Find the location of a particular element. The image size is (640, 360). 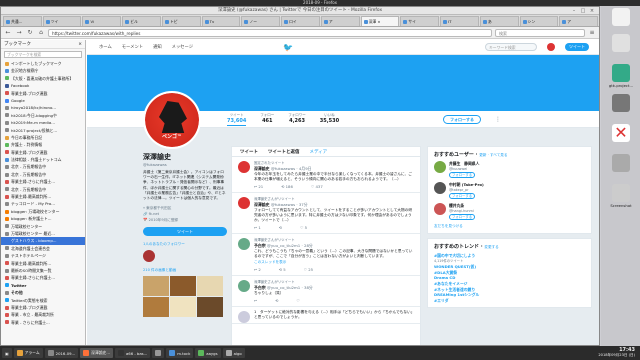

desktop-icon: Screenshot is located at coordinates (621, 196).